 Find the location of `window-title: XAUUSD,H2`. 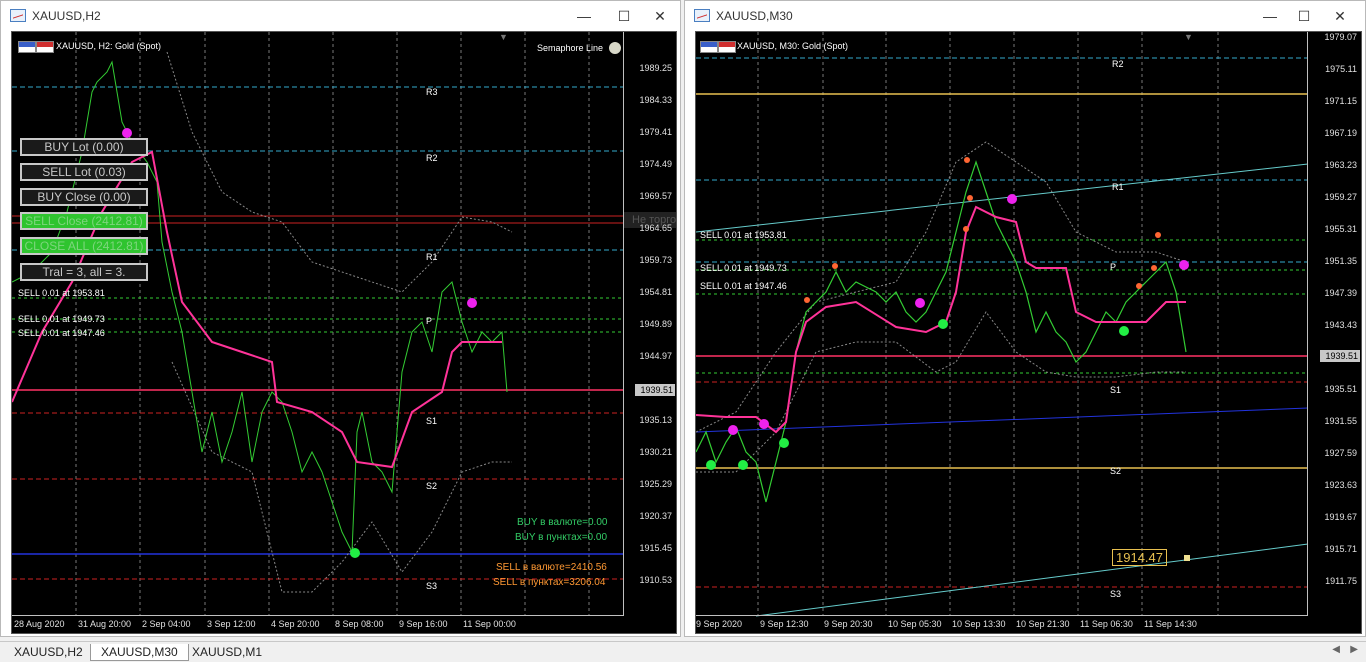

window-title: XAUUSD,H2 is located at coordinates (66, 16).